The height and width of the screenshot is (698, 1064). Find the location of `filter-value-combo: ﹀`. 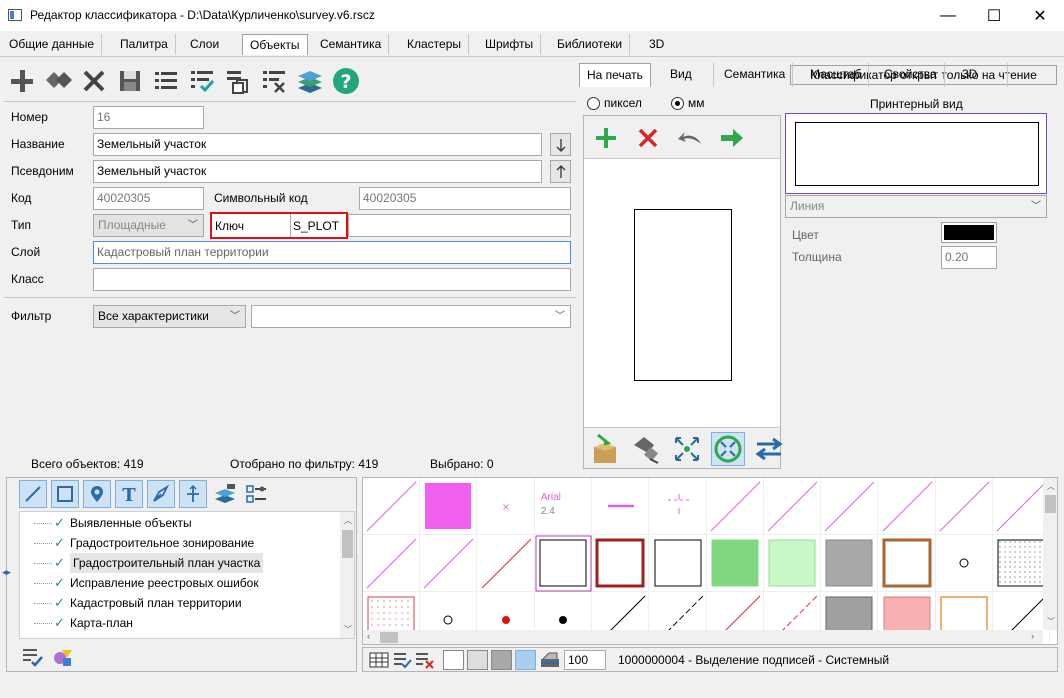

filter-value-combo: ﹀ is located at coordinates (411, 316).